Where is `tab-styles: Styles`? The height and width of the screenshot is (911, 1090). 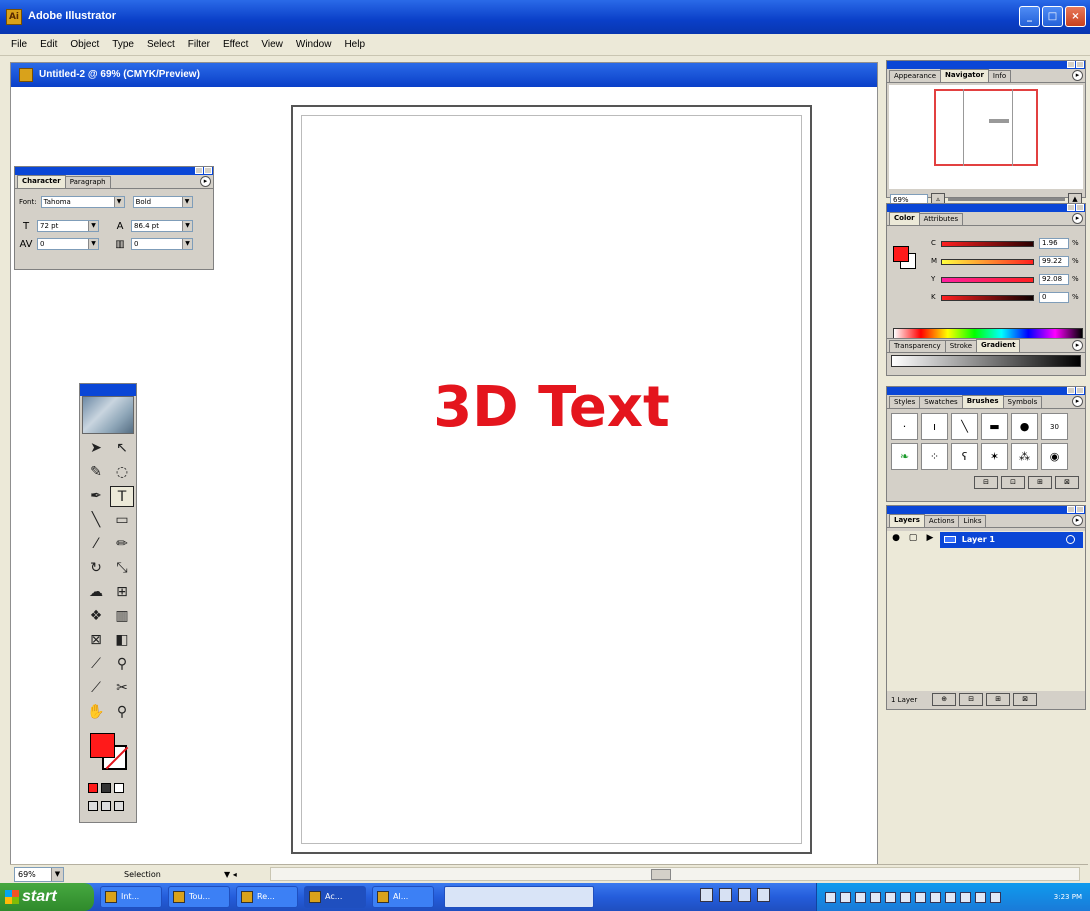 tab-styles: Styles is located at coordinates (905, 402).